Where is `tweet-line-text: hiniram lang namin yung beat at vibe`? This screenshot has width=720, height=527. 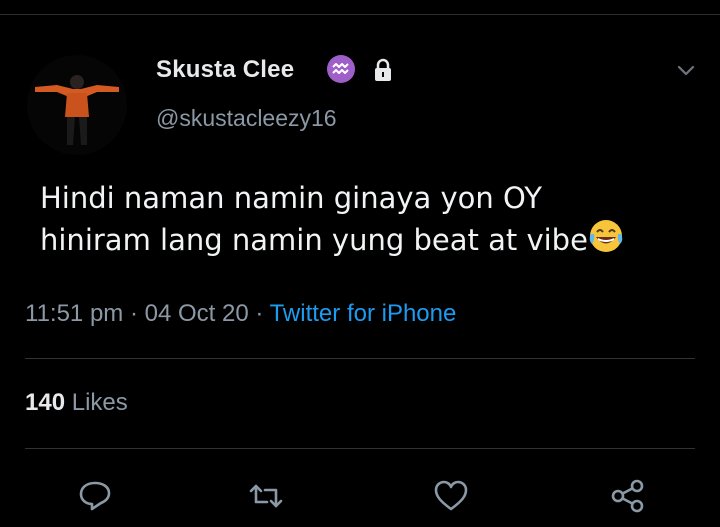
tweet-line-text: hiniram lang namin yung beat at vibe is located at coordinates (314, 240).